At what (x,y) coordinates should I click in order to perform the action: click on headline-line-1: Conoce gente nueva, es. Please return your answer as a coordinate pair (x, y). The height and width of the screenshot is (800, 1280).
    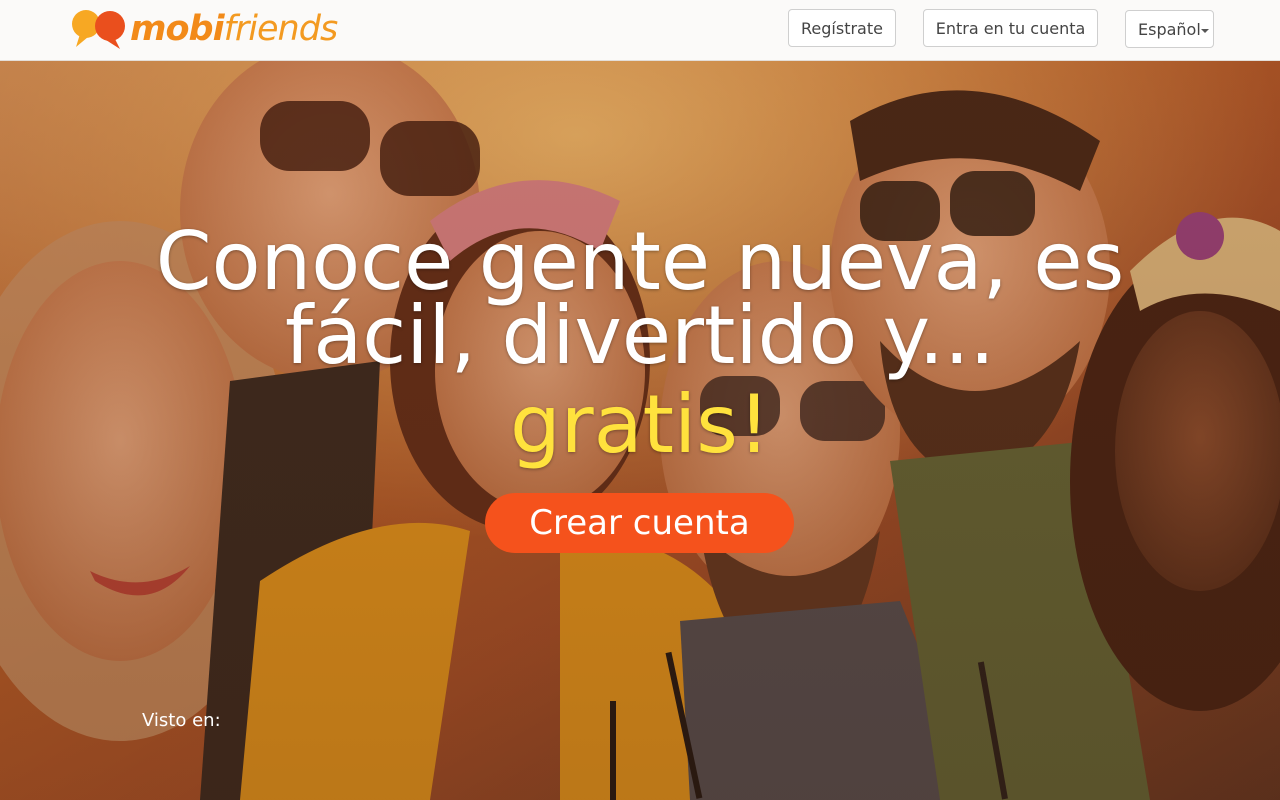
    Looking at the image, I should click on (640, 261).